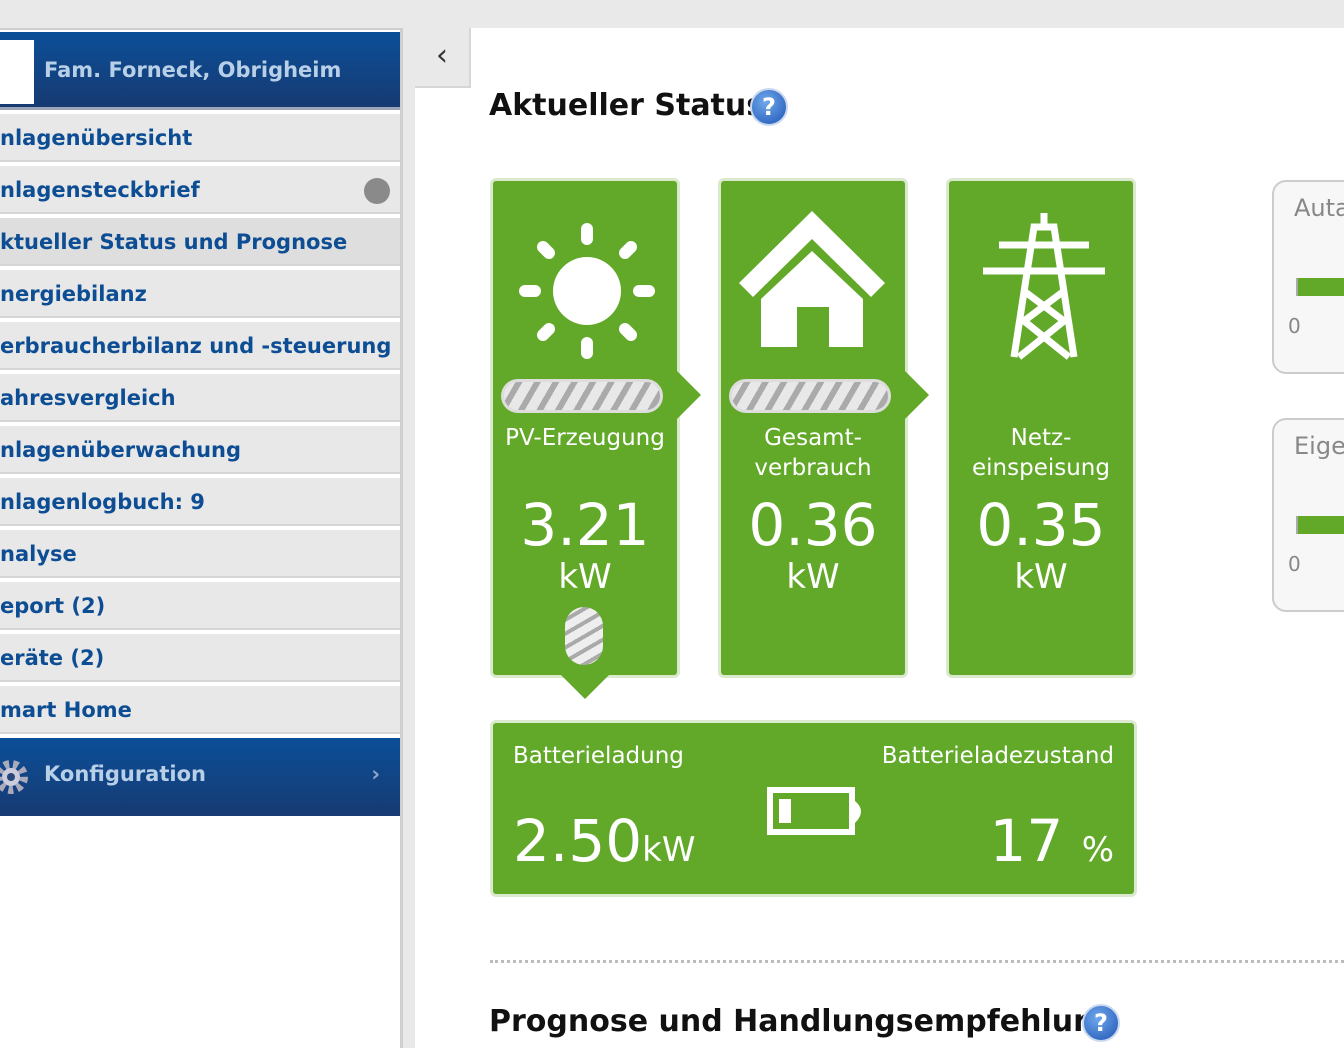  Describe the element at coordinates (102, 502) in the screenshot. I see `menu-label: nlagenlogbuch: 9` at that location.